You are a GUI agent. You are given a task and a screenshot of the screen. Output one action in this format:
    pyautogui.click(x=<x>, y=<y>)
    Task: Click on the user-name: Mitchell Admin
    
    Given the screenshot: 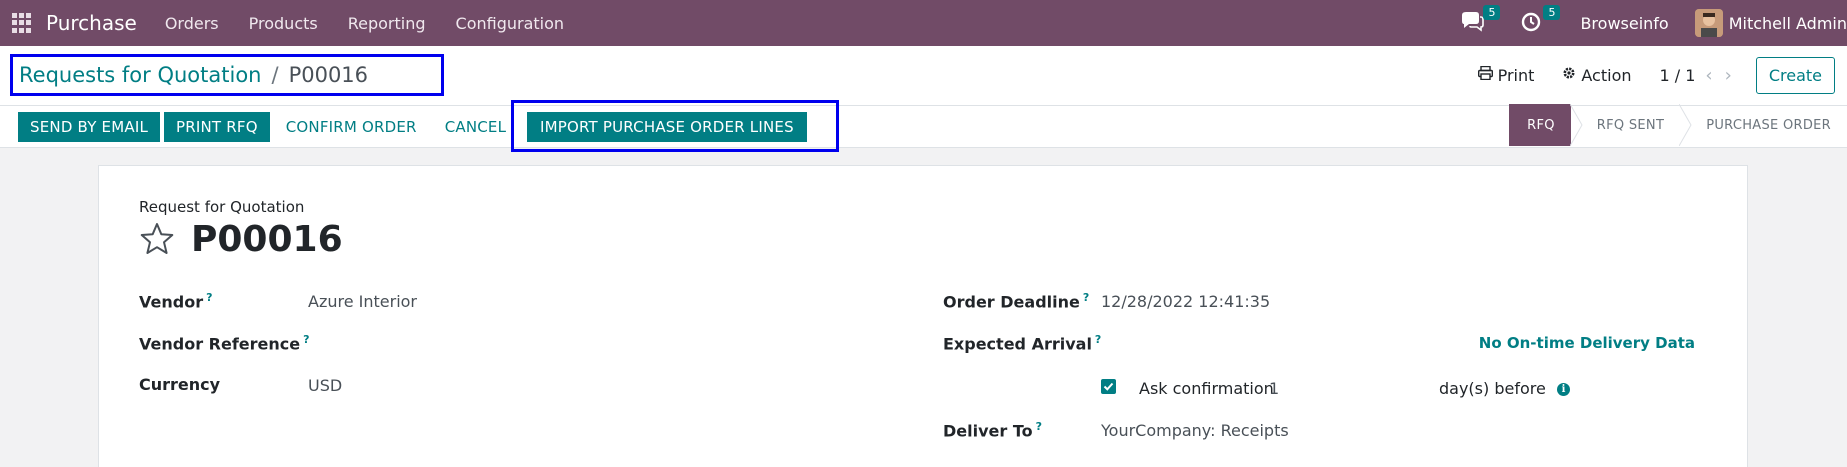 What is the action you would take?
    pyautogui.click(x=1787, y=23)
    